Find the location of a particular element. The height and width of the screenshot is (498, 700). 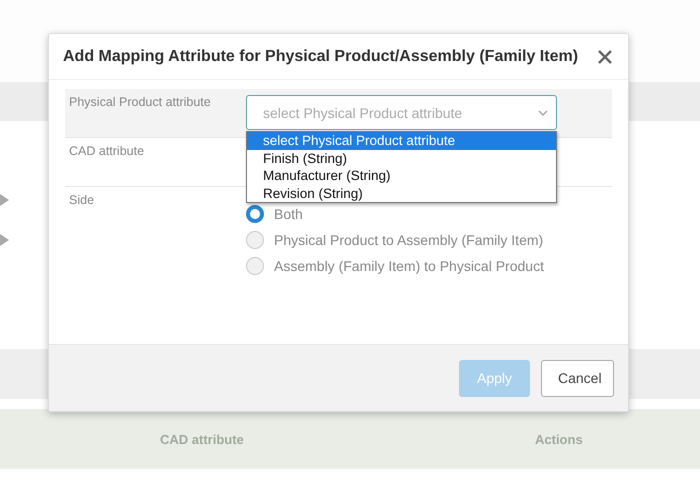

field-label: Side is located at coordinates (82, 200).